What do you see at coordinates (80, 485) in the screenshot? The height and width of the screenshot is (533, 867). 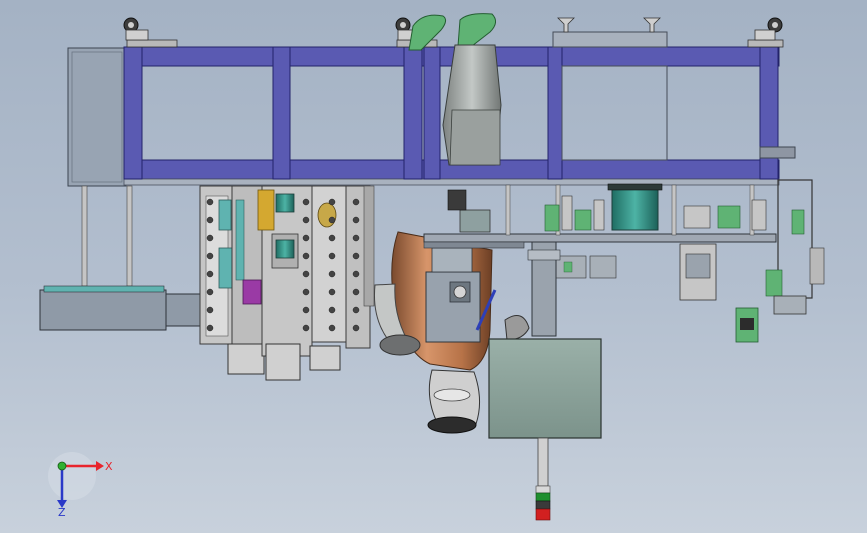 I see `coordinate-triad: X Z` at bounding box center [80, 485].